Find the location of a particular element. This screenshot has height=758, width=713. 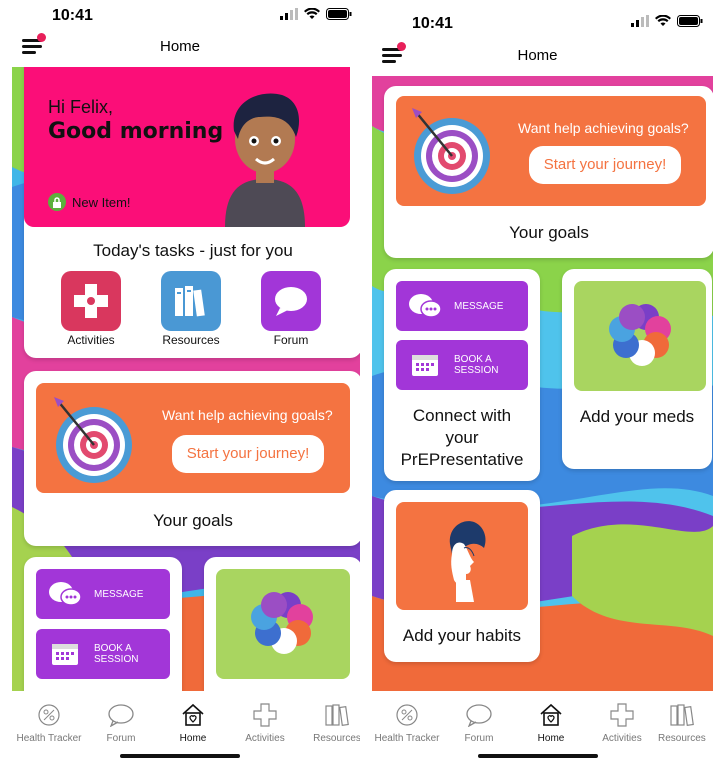

resources-tile is located at coordinates (191, 301).